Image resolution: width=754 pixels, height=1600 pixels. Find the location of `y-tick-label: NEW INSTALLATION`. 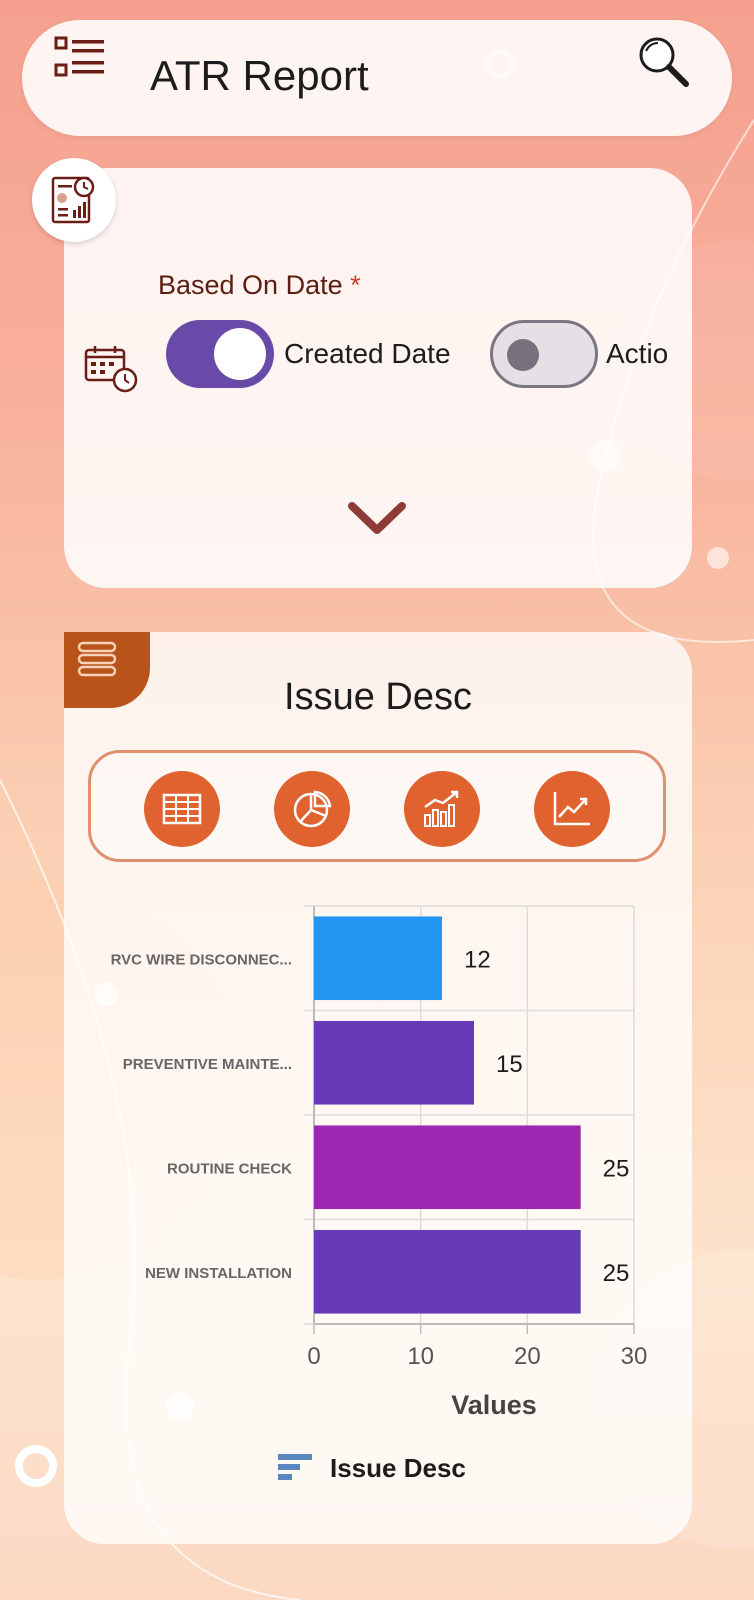

y-tick-label: NEW INSTALLATION is located at coordinates (218, 1273).